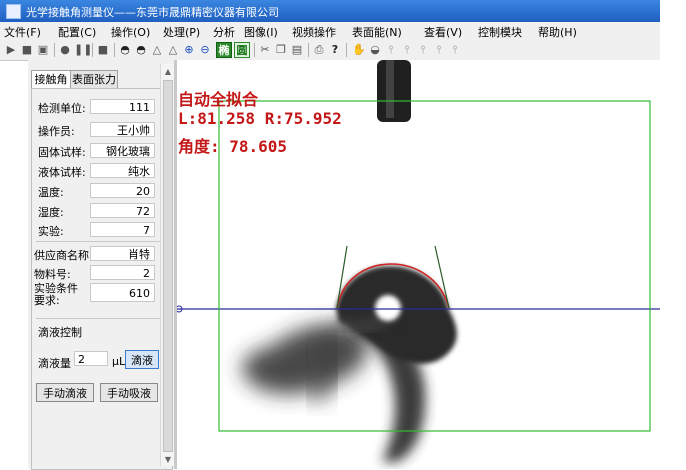 Image resolution: width=686 pixels, height=470 pixels. I want to click on humidity-field: 72, so click(122, 210).